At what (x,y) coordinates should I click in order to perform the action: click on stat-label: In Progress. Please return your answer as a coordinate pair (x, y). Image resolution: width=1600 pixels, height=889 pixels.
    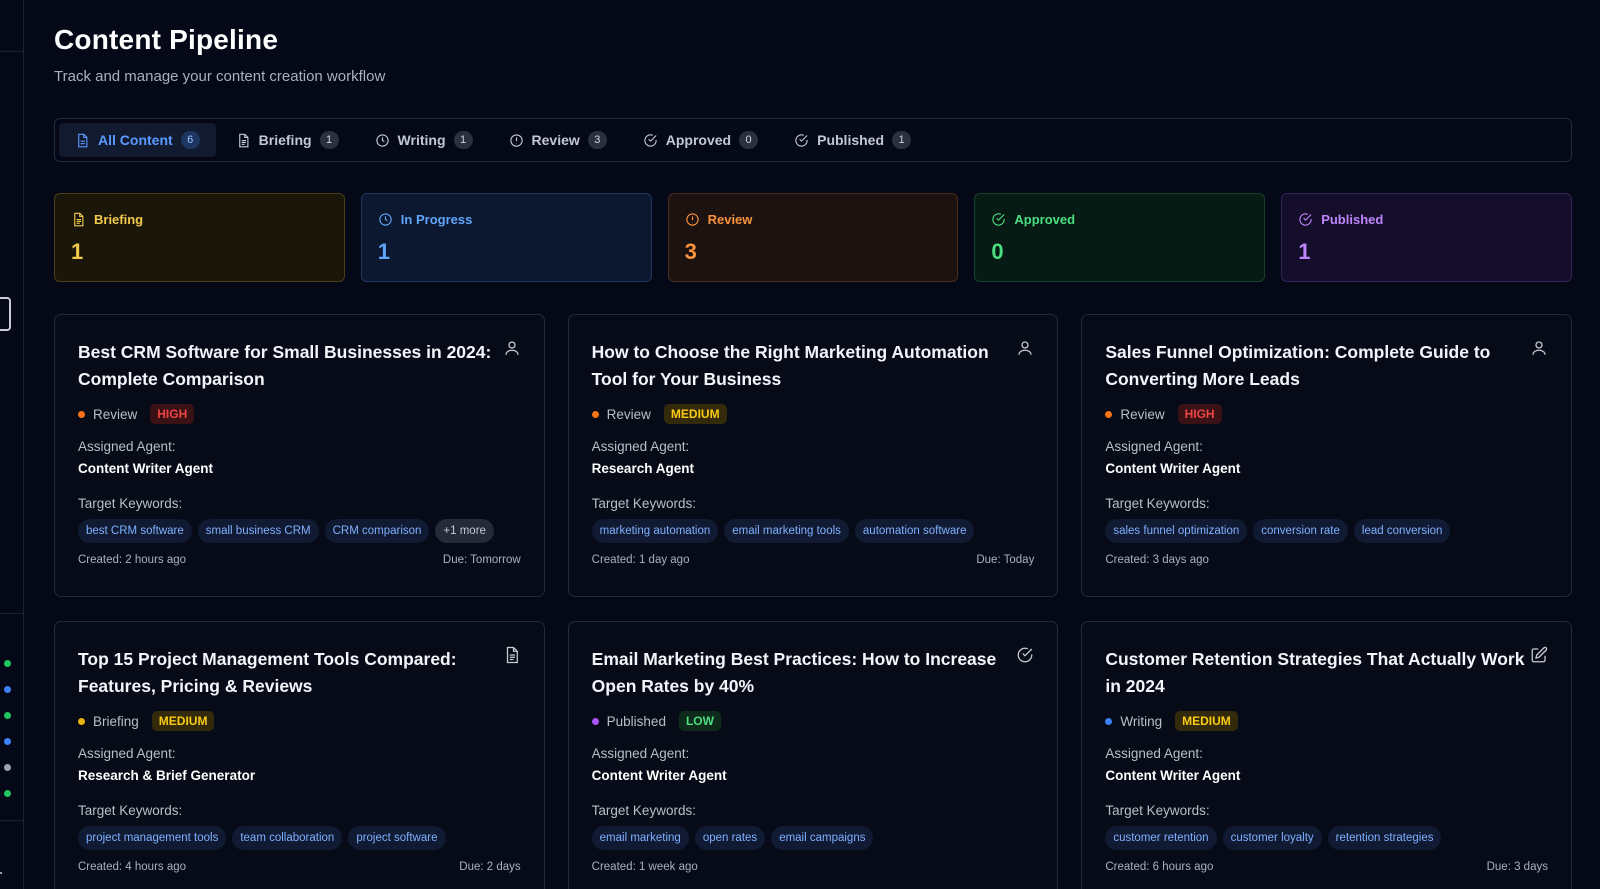
    Looking at the image, I should click on (436, 219).